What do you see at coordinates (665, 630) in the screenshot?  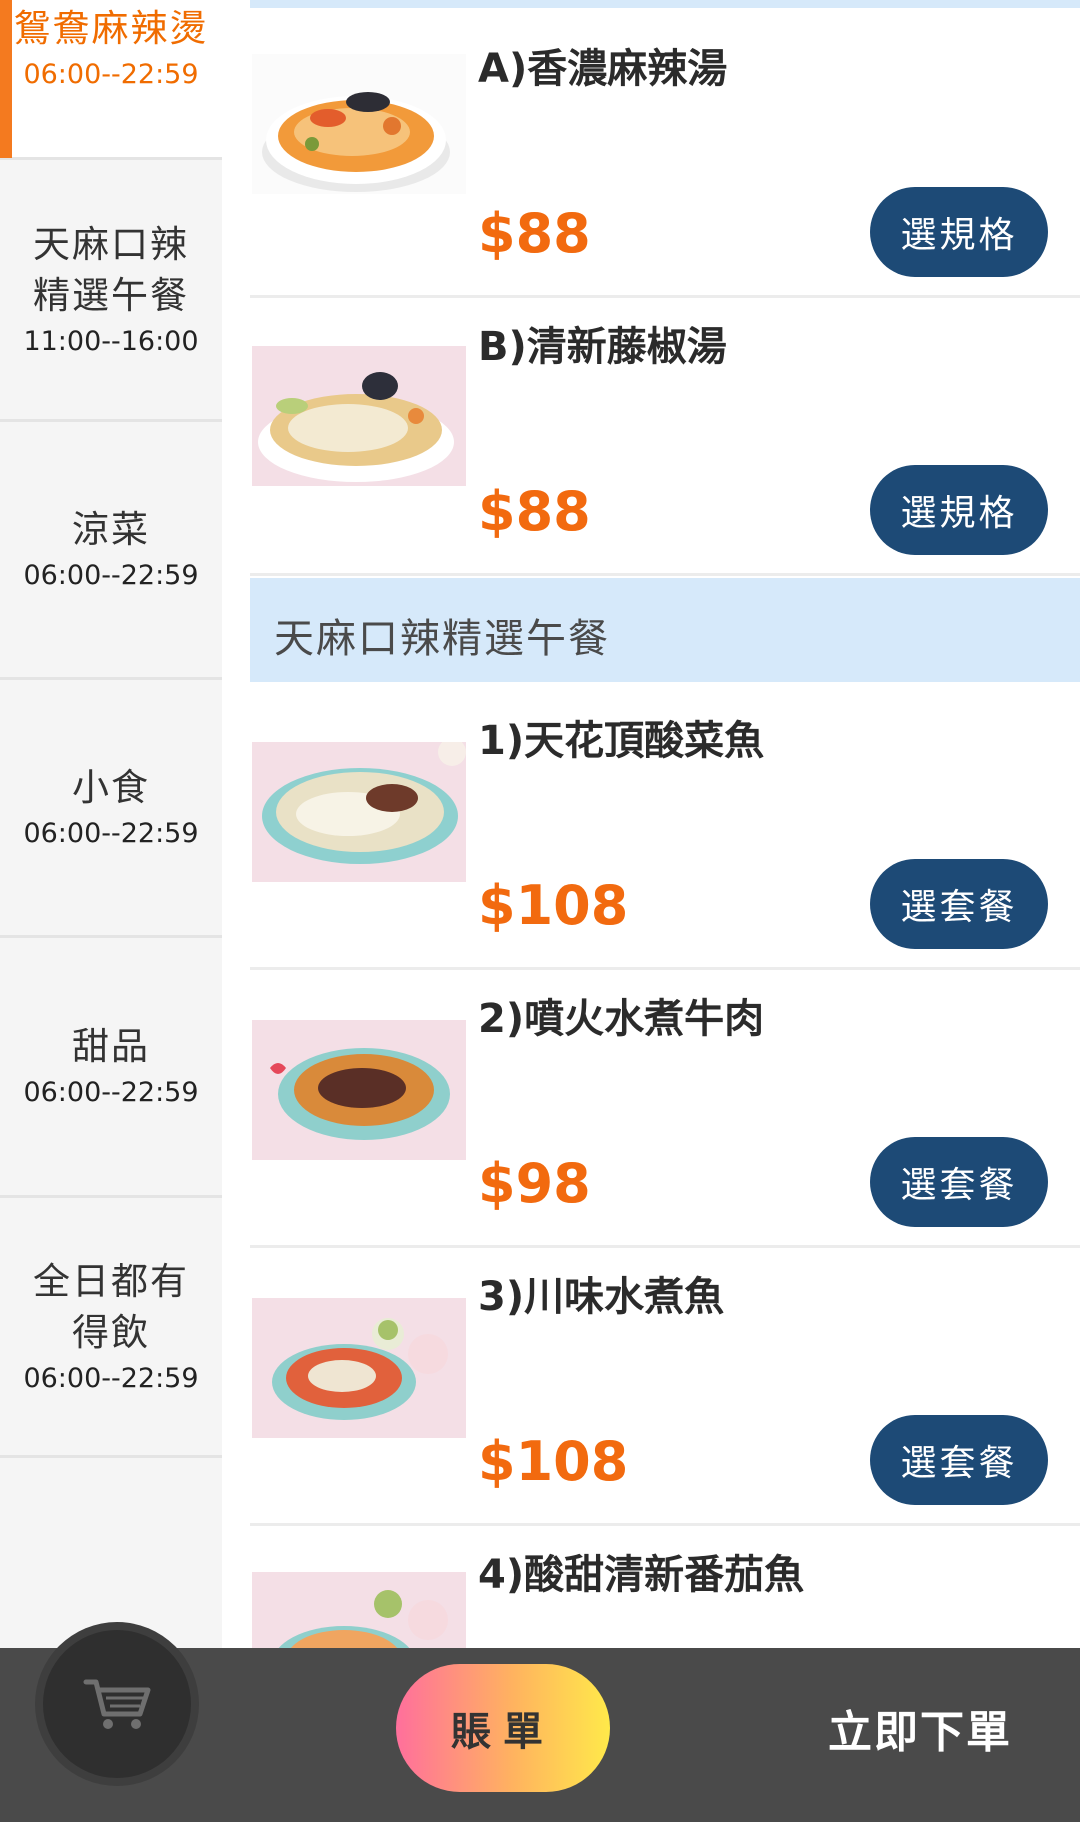 I see `section-header: 天麻口辣精選午餐` at bounding box center [665, 630].